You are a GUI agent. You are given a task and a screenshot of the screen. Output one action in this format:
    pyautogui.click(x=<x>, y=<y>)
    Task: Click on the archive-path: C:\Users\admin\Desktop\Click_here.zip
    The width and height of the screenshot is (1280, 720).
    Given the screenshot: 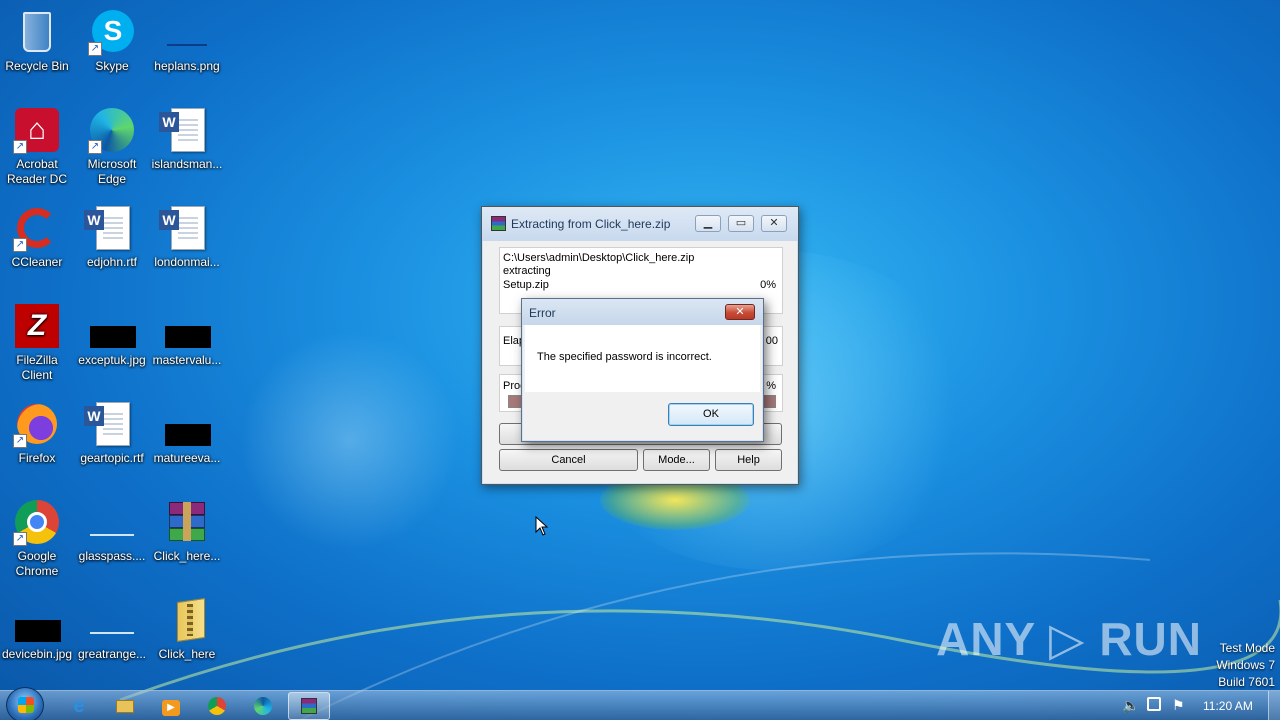 What is the action you would take?
    pyautogui.click(x=599, y=258)
    